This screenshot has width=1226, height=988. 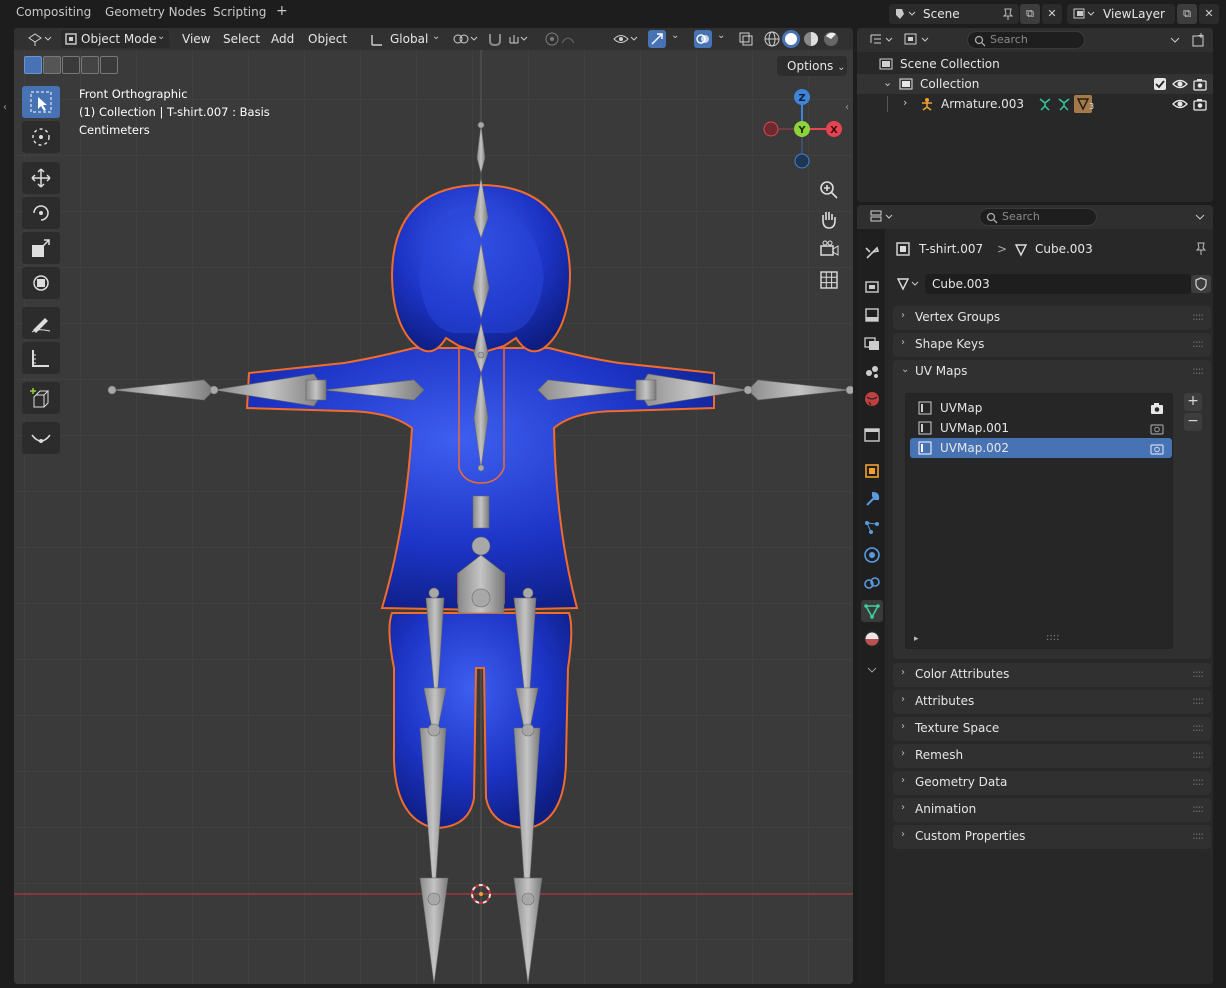 I want to click on pan-hand-icon, so click(x=829, y=220).